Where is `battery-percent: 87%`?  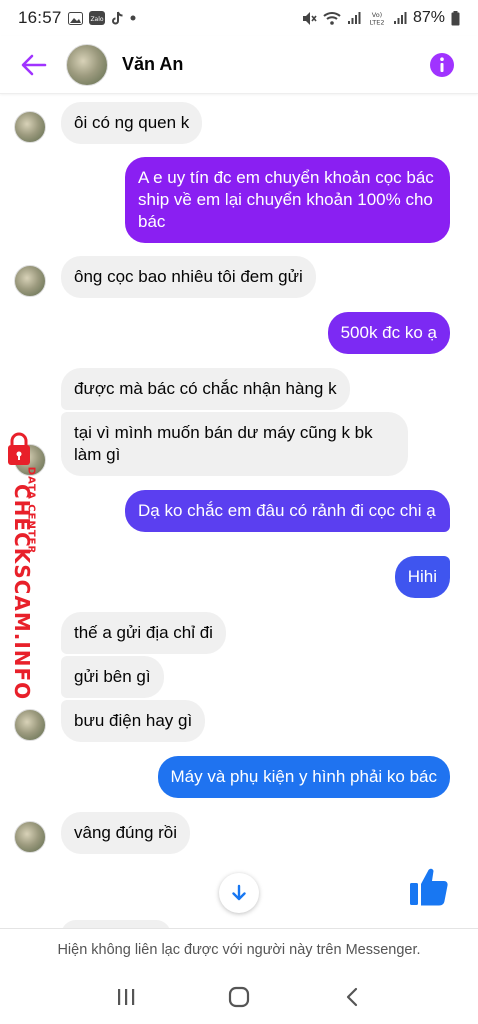 battery-percent: 87% is located at coordinates (428, 17).